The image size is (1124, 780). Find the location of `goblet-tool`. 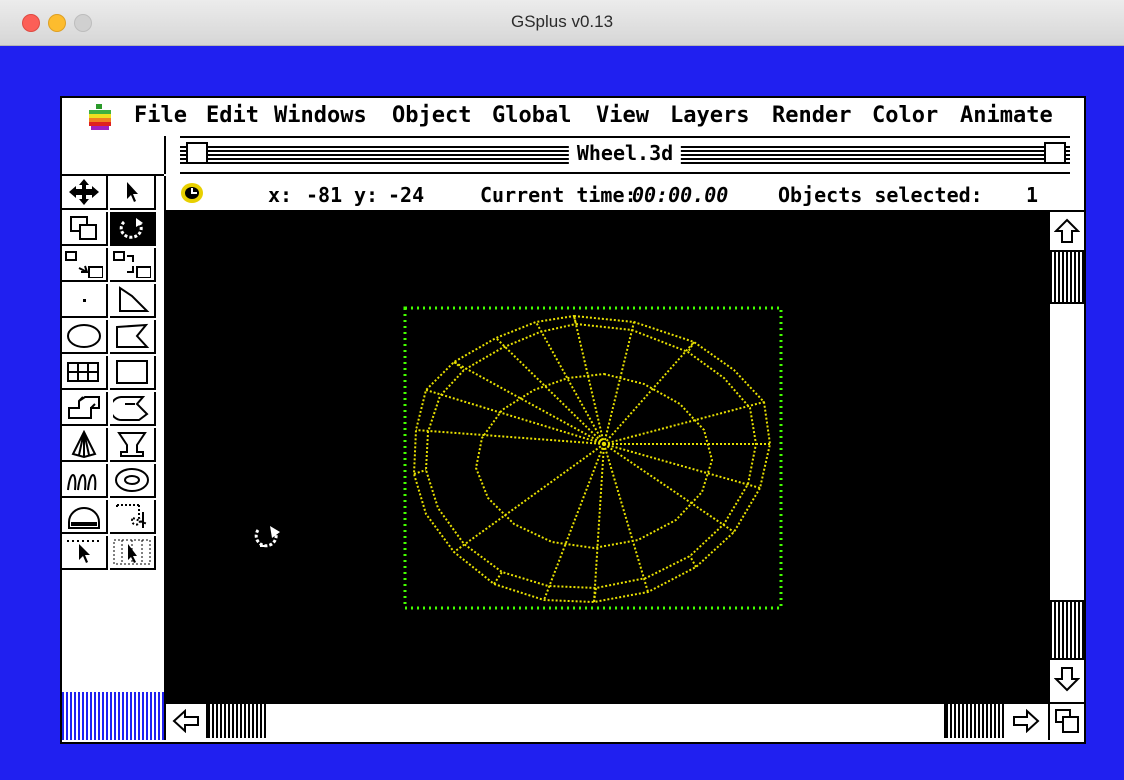

goblet-tool is located at coordinates (133, 445).